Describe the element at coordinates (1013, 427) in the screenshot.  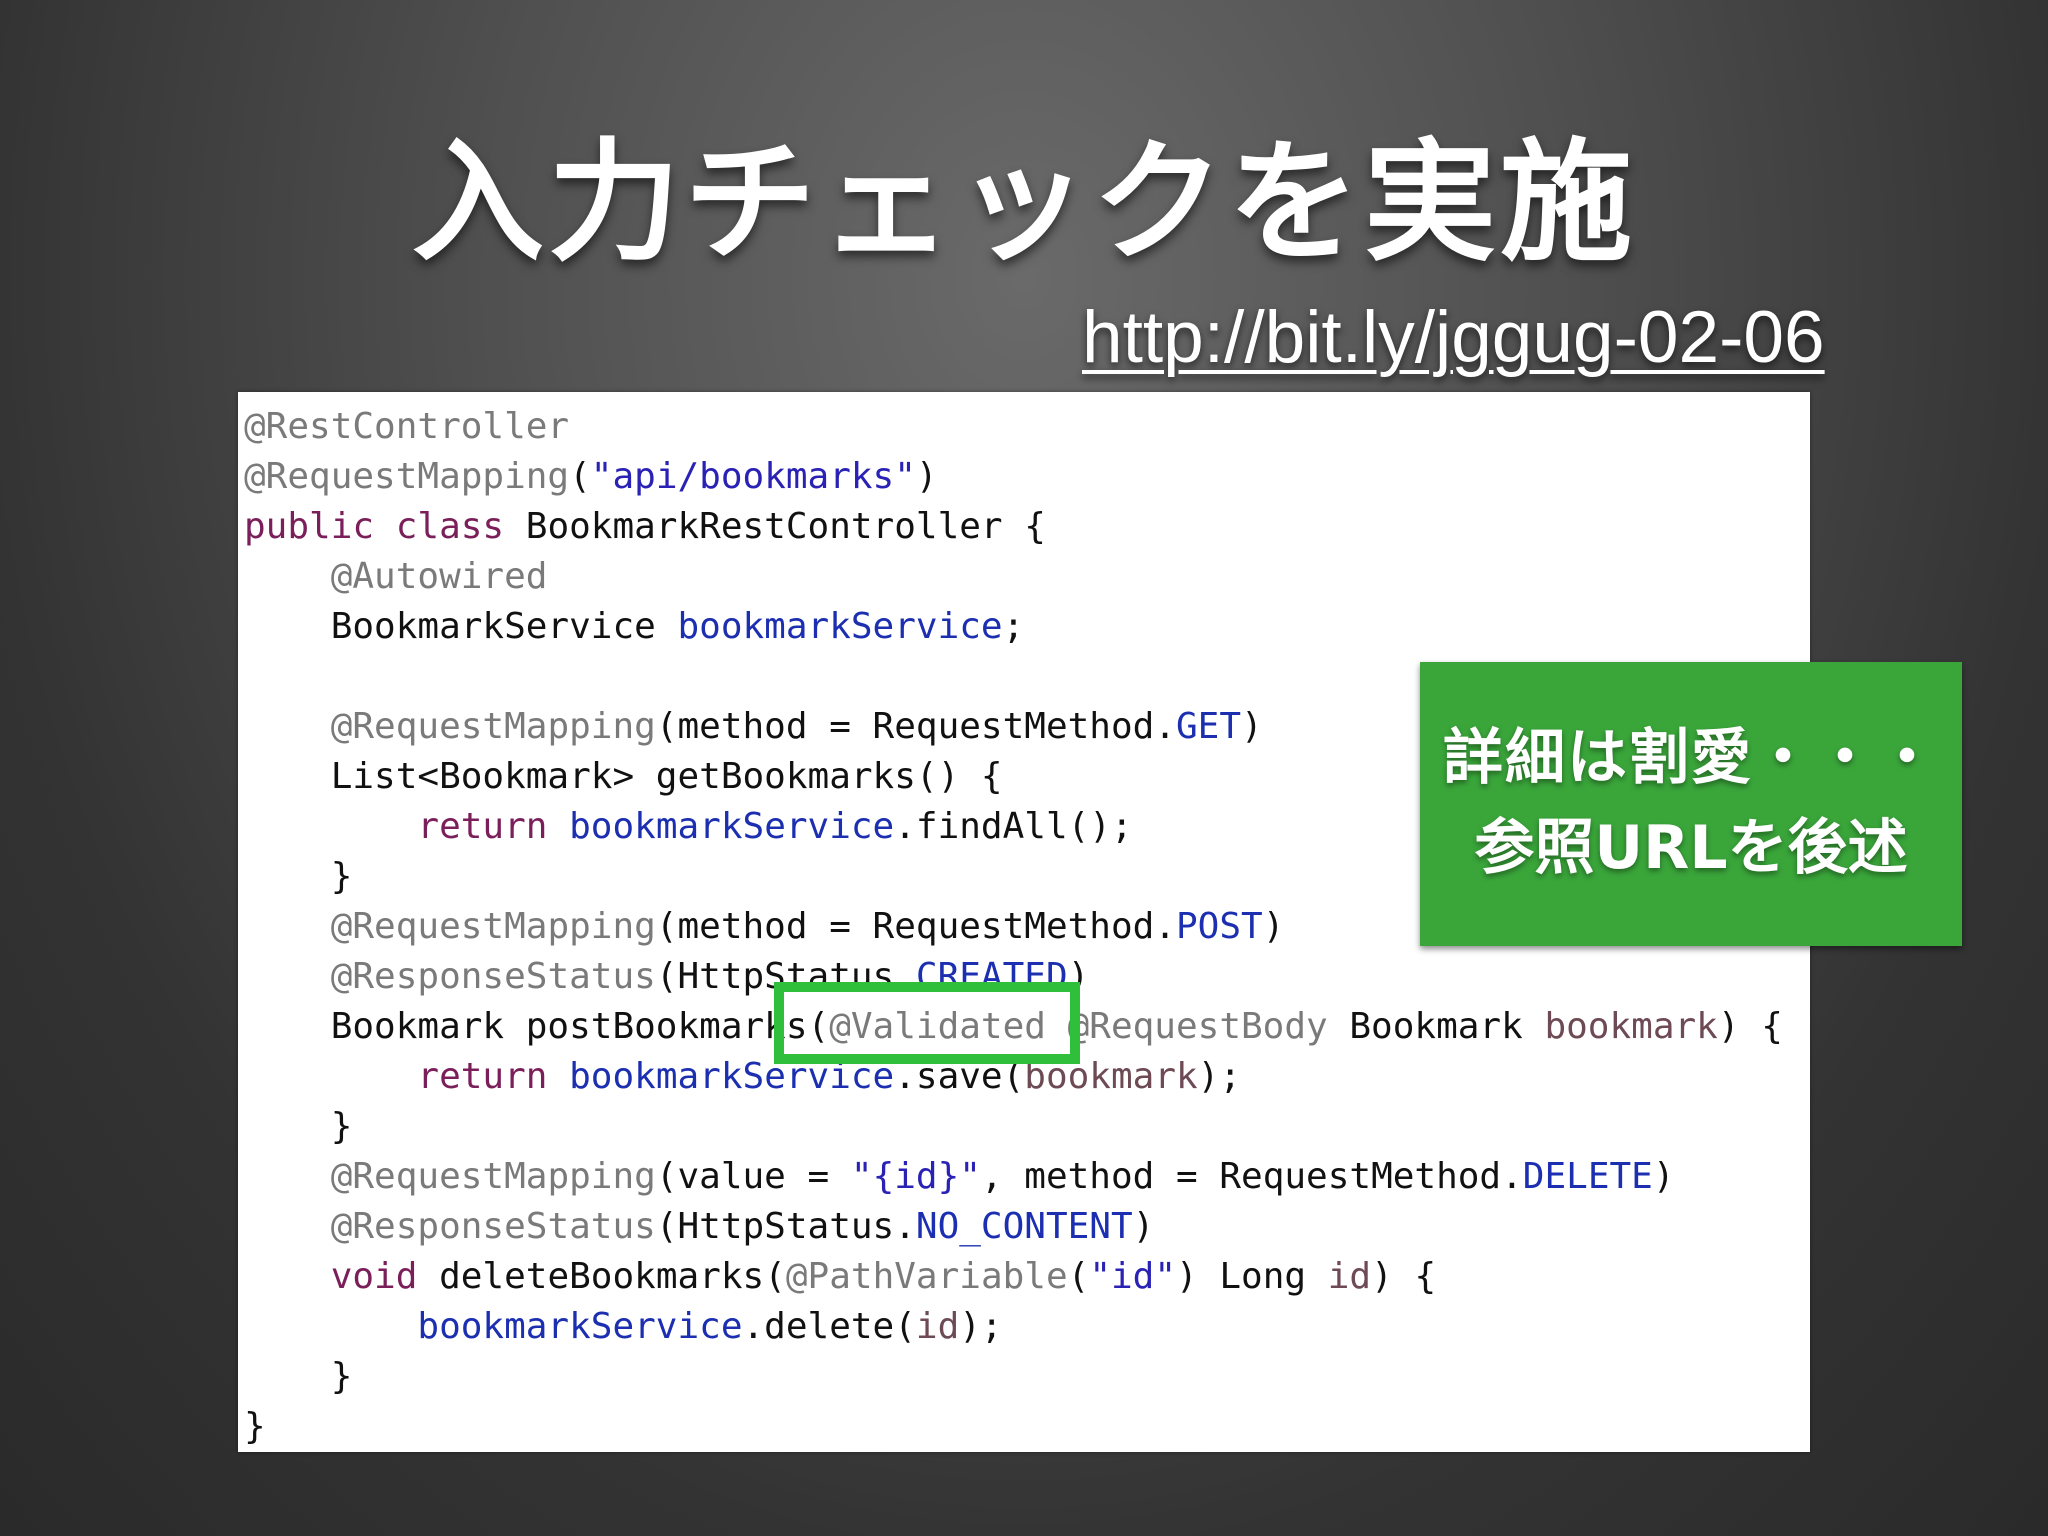
I see `code-line: @RestController` at that location.